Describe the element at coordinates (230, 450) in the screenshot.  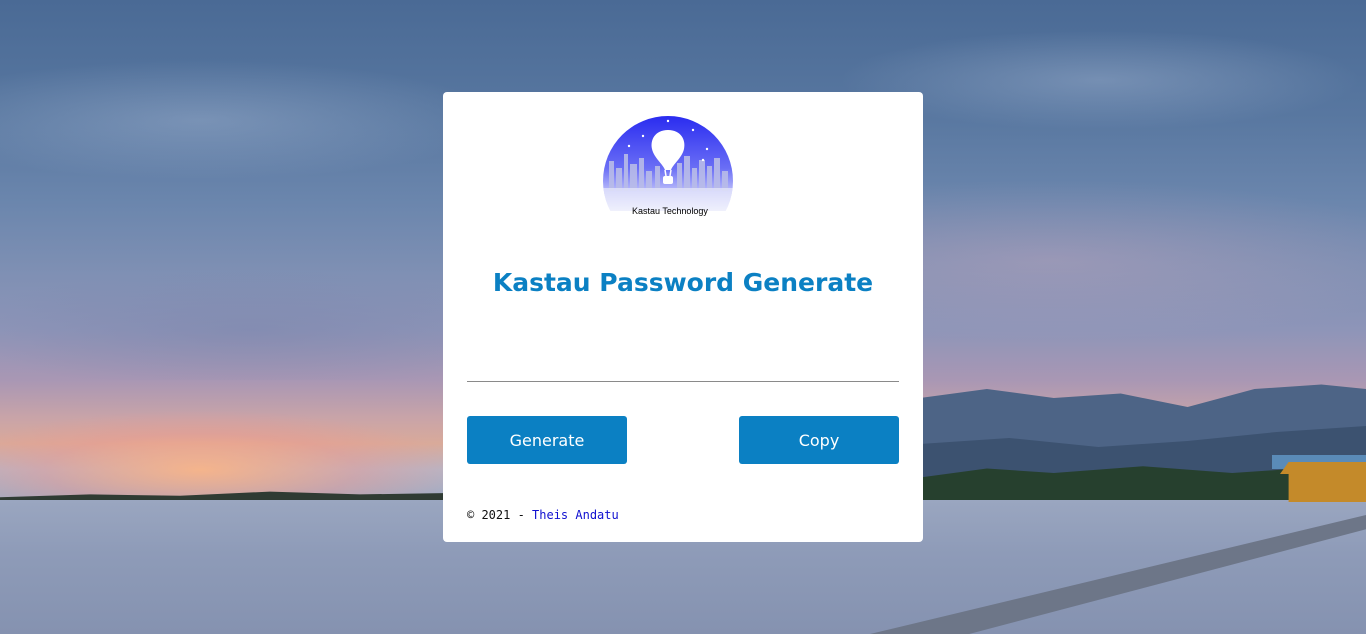
I see `sunset-glow` at that location.